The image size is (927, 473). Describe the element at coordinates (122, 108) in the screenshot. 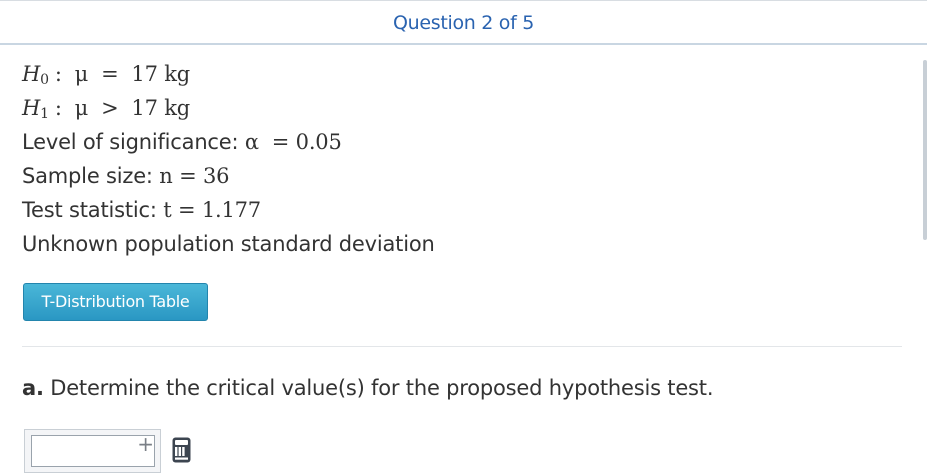

I see `h1-relation: : μ > 17 kg` at that location.